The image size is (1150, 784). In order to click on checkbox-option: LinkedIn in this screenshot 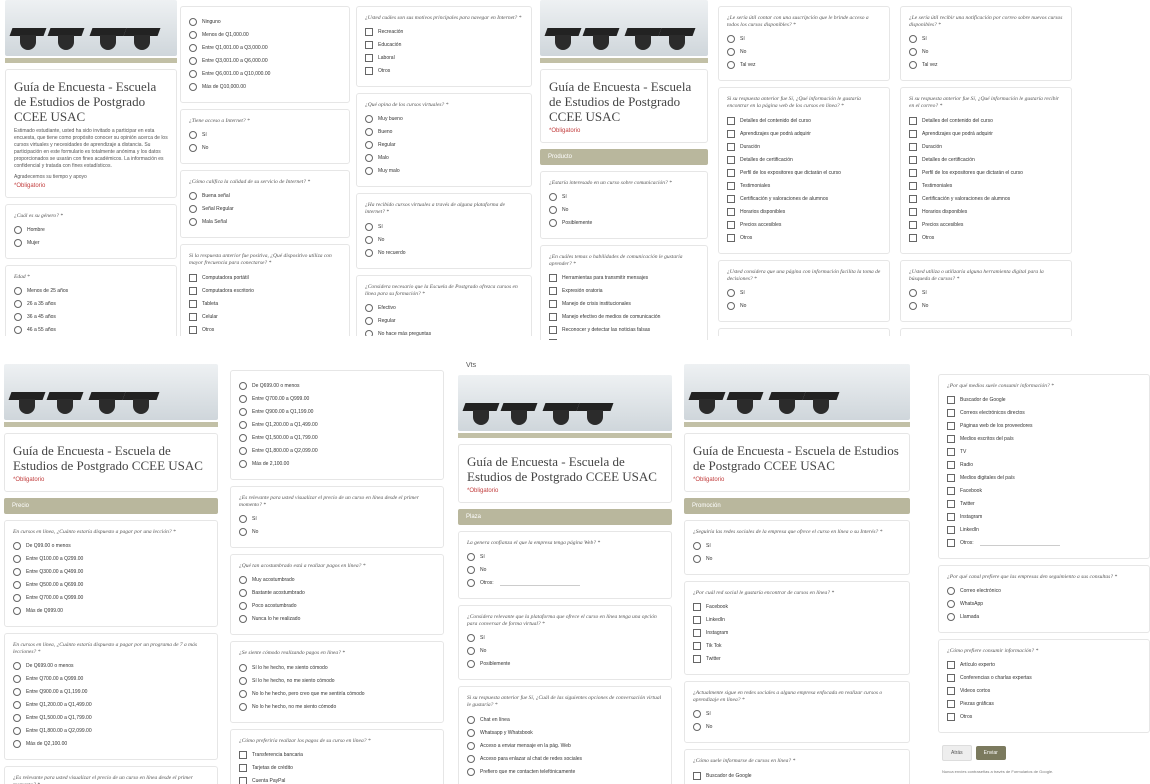, I will do `click(1044, 530)`.